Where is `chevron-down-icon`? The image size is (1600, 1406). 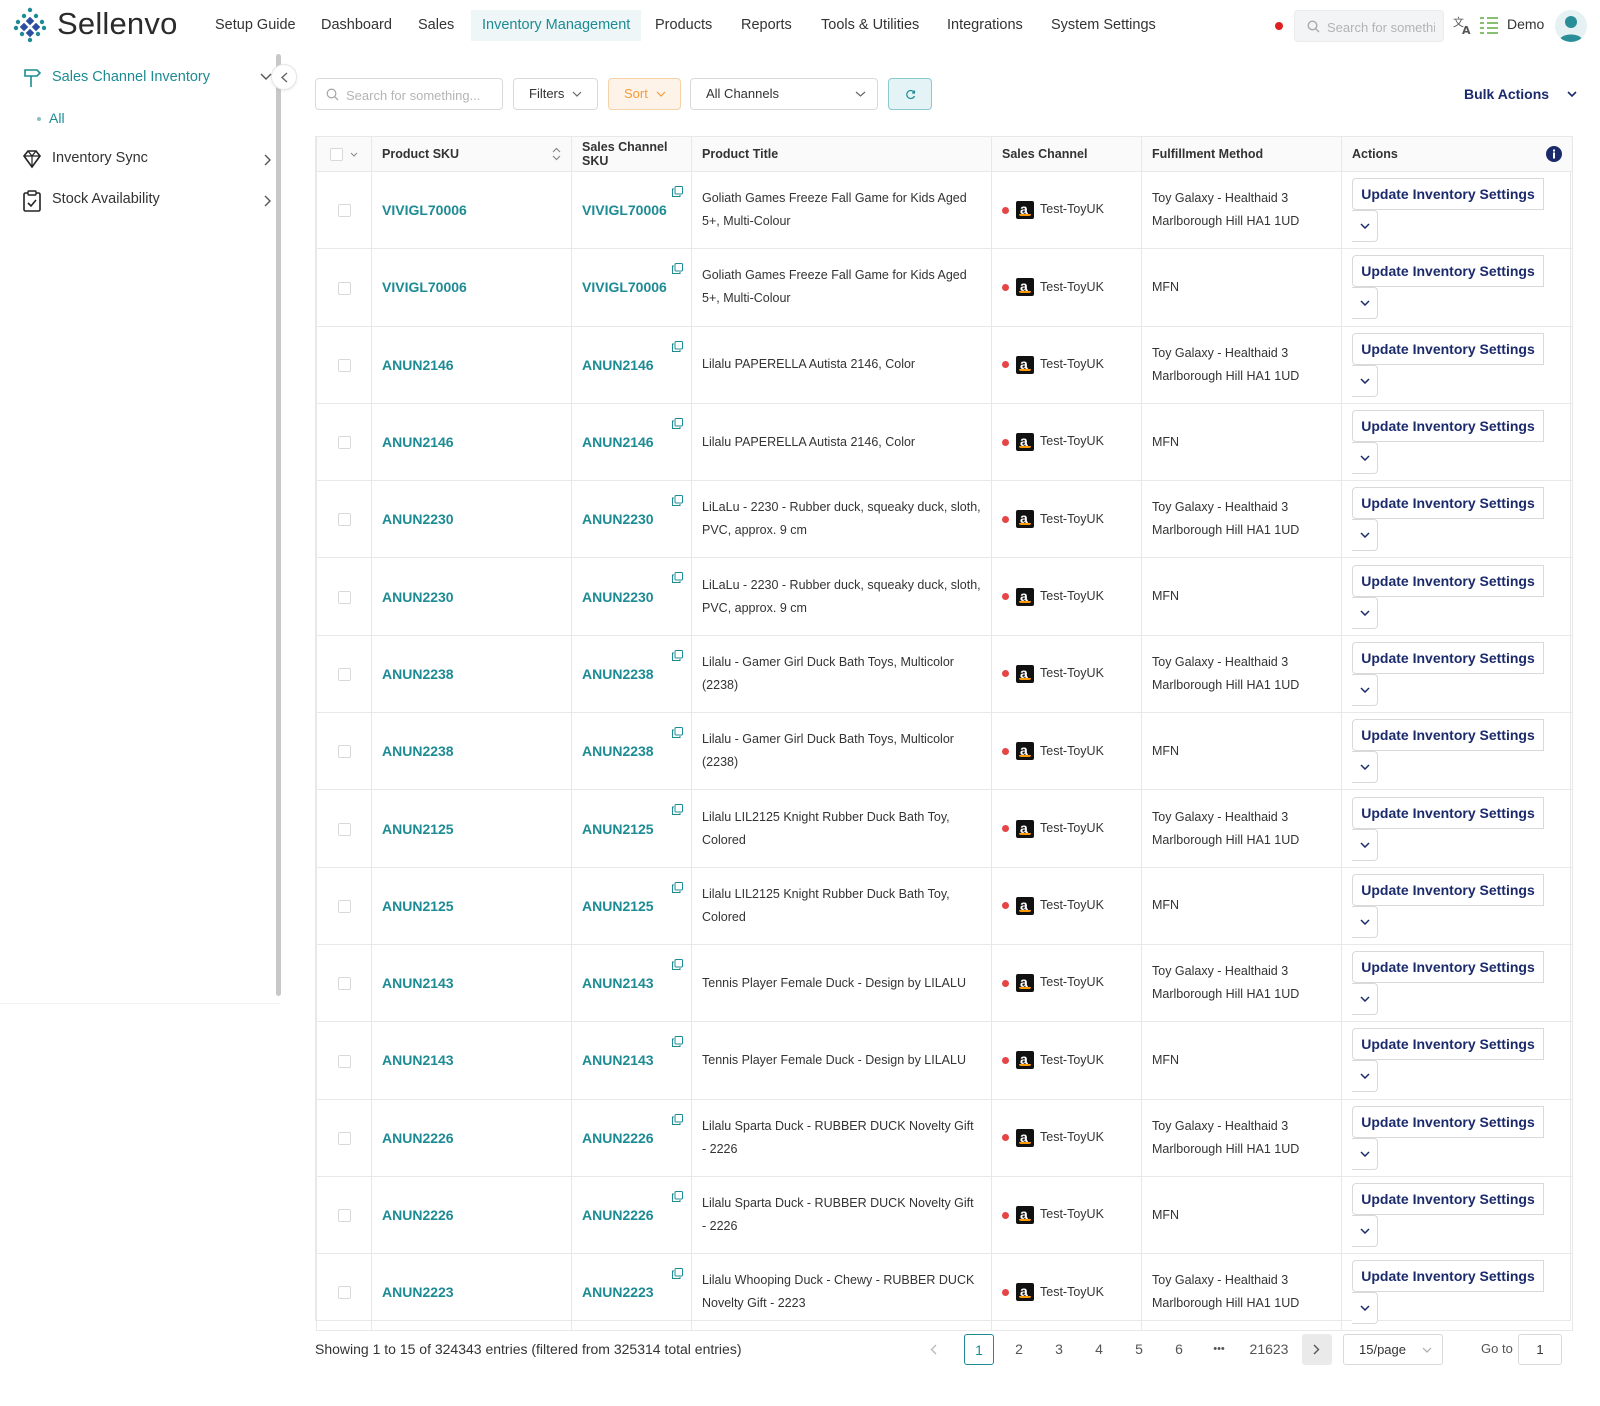
chevron-down-icon is located at coordinates (354, 154).